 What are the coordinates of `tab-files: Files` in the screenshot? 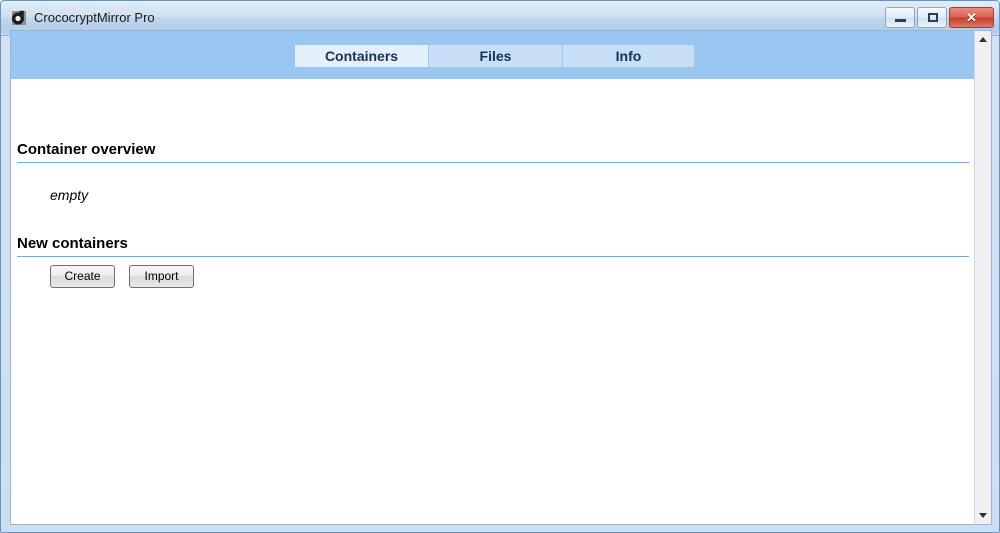 It's located at (495, 56).